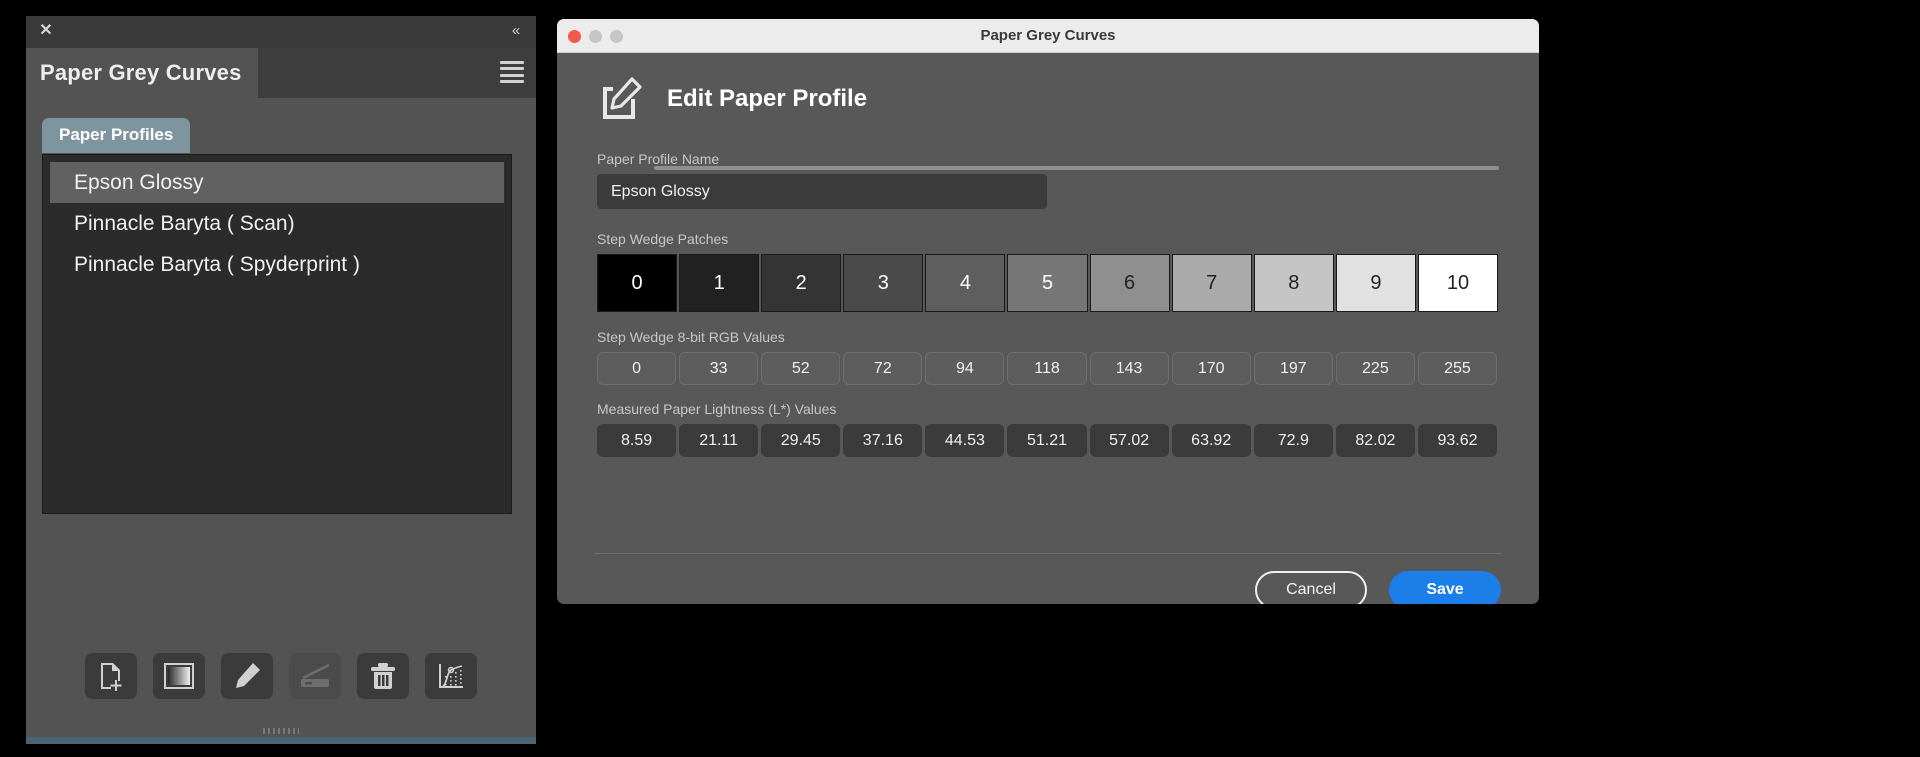 This screenshot has height=757, width=1920. I want to click on step-wedge-patch-row: 0 1 2 3 4 5 6 7 8 9 10, so click(1048, 283).